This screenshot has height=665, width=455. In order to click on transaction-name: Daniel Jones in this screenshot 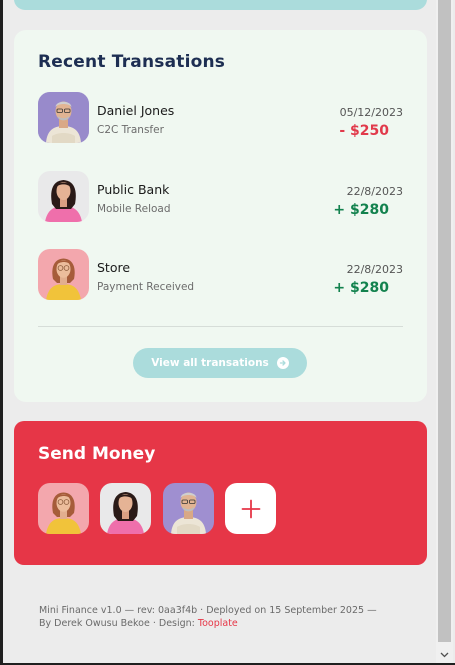, I will do `click(136, 110)`.